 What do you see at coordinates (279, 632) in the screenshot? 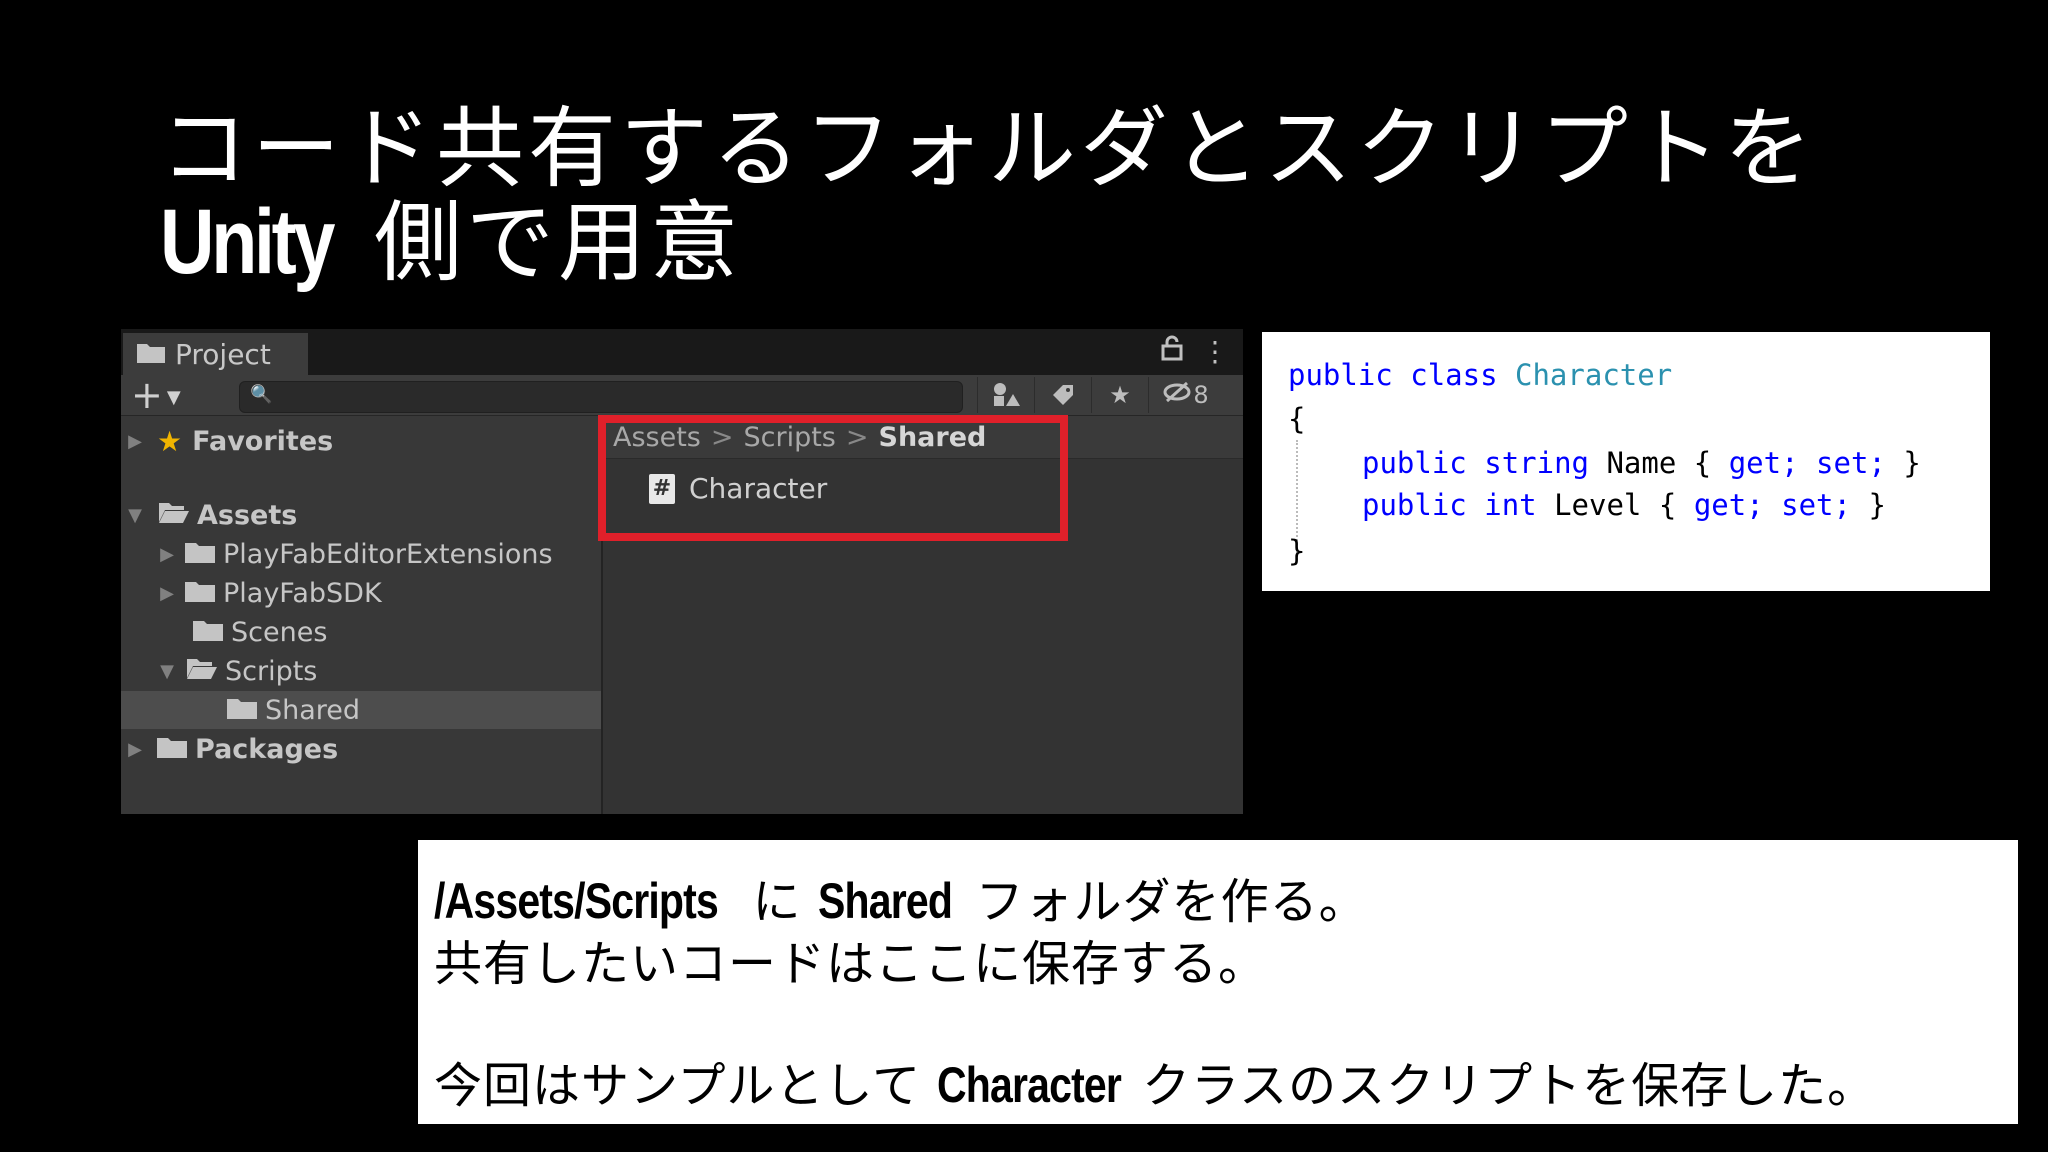
I see `tree-item-label: Scenes` at bounding box center [279, 632].